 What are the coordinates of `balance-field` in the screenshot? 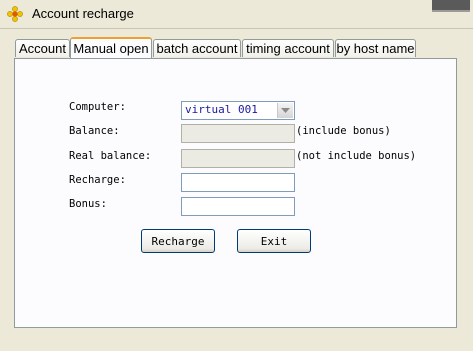 It's located at (238, 133).